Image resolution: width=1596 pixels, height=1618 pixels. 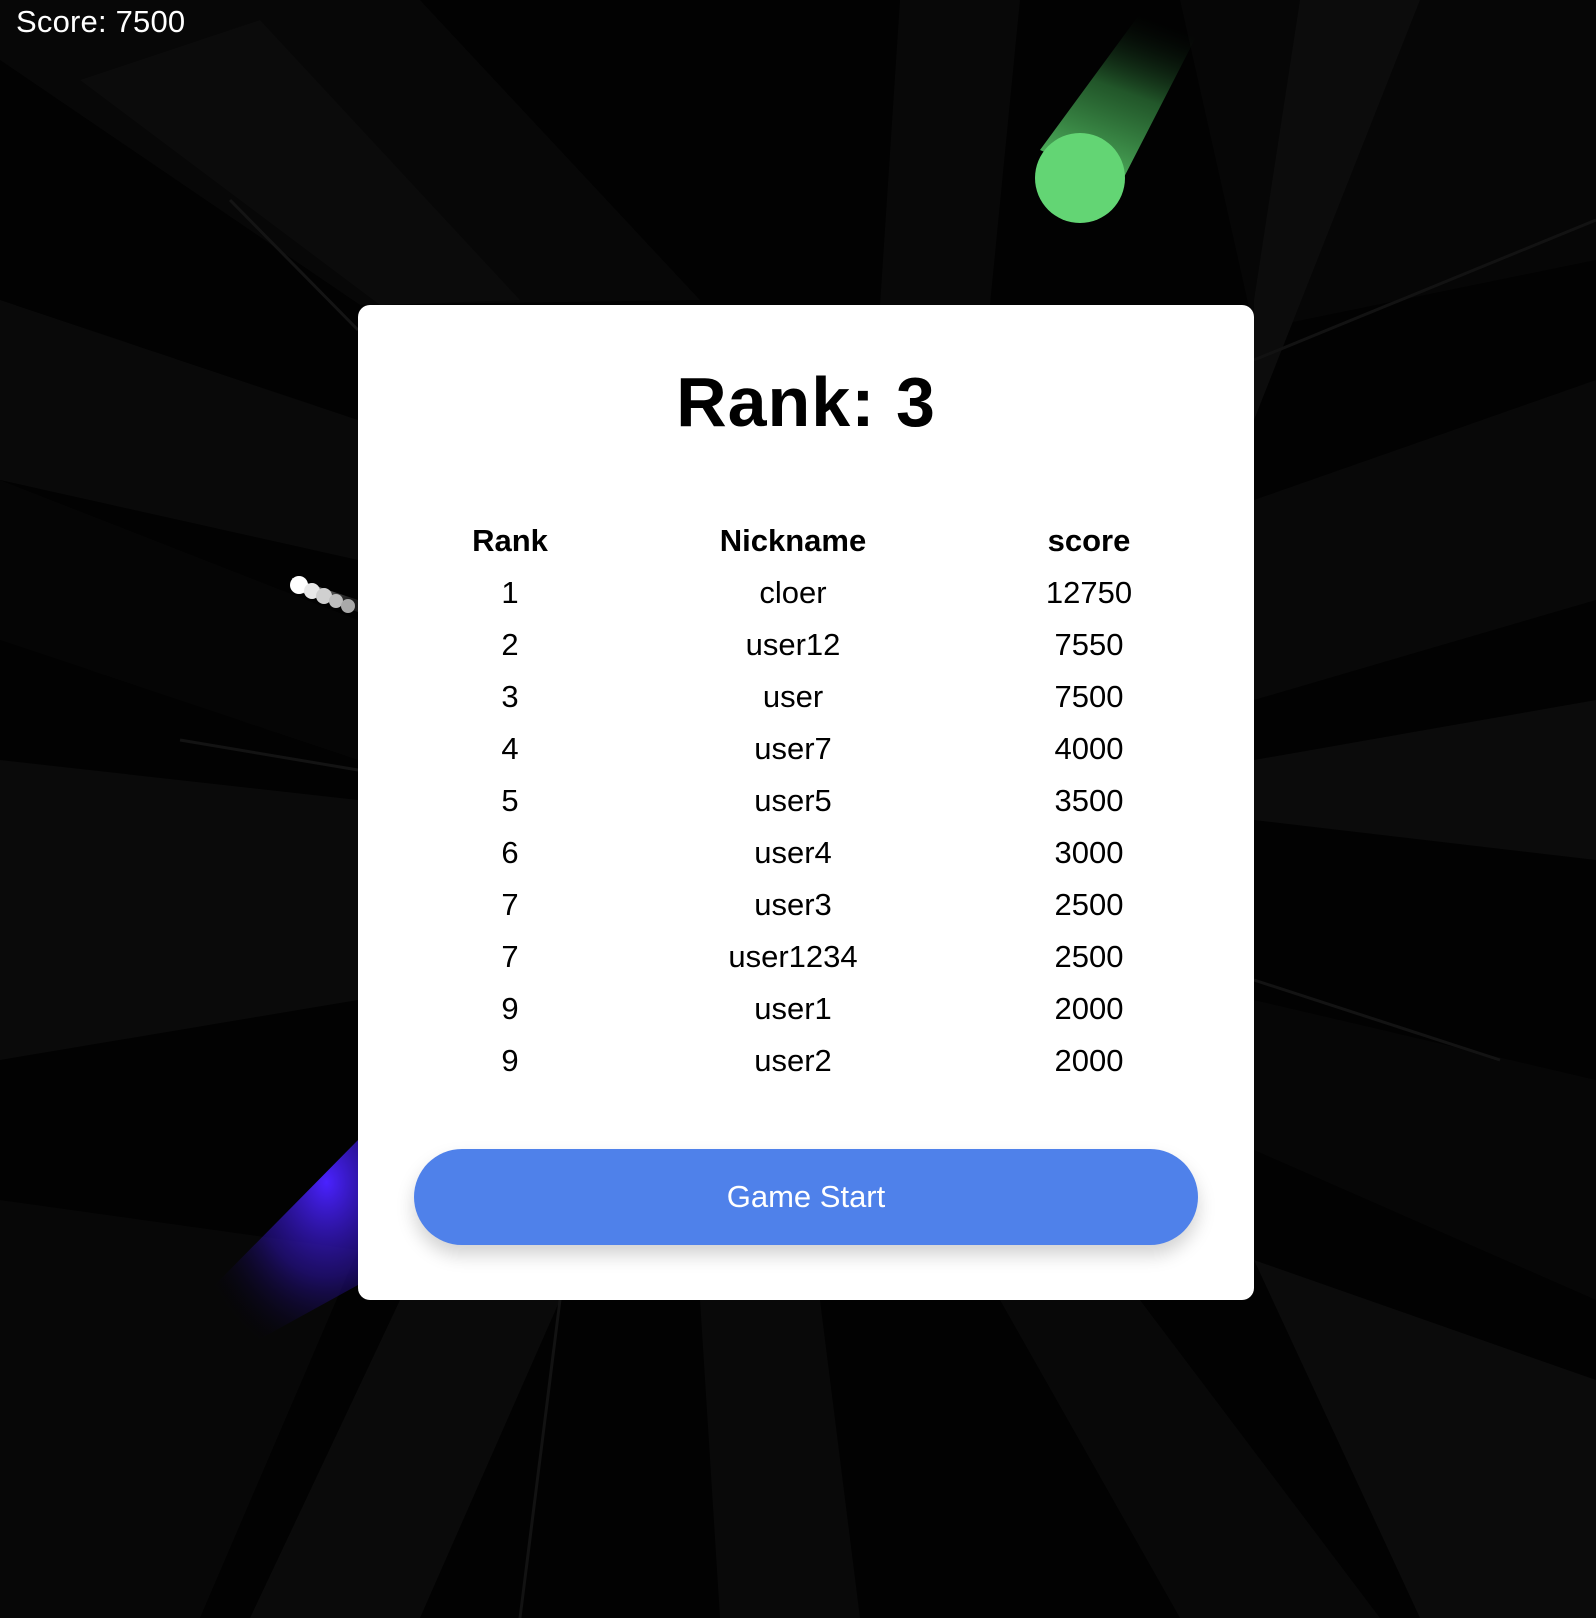 What do you see at coordinates (793, 696) in the screenshot?
I see `row-nickname: user` at bounding box center [793, 696].